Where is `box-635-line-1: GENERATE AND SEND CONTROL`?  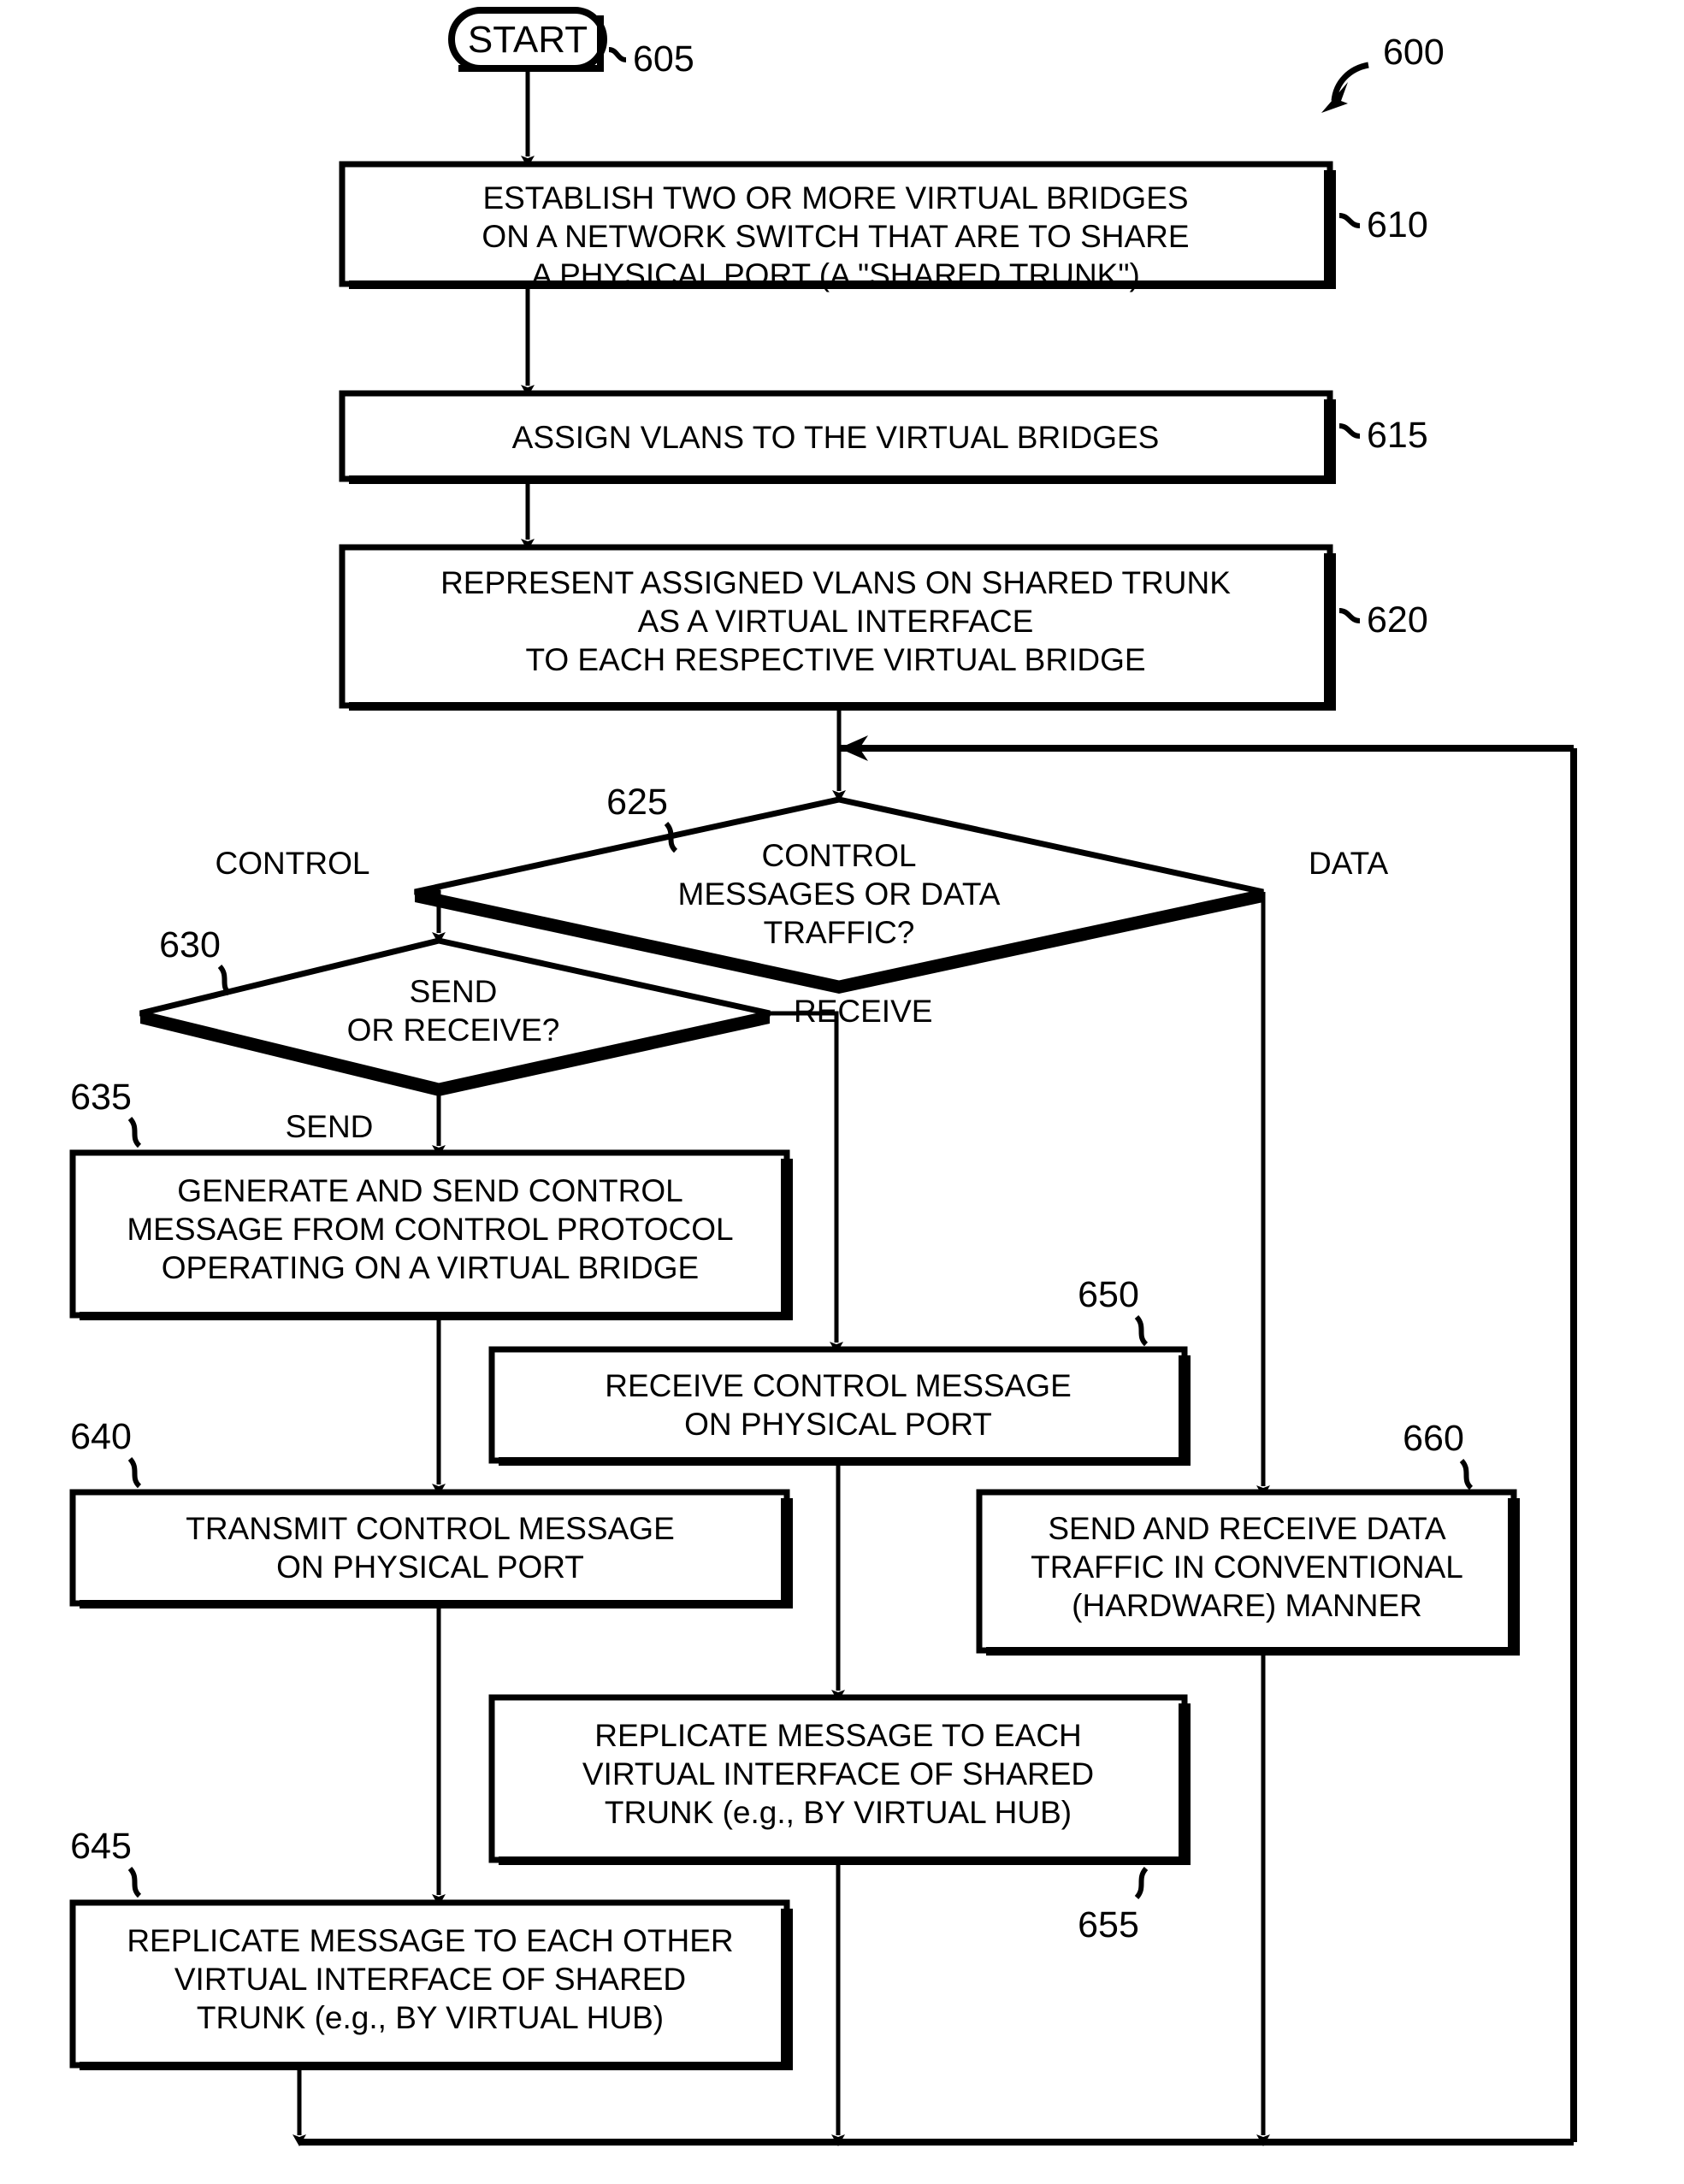 box-635-line-1: GENERATE AND SEND CONTROL is located at coordinates (429, 1190).